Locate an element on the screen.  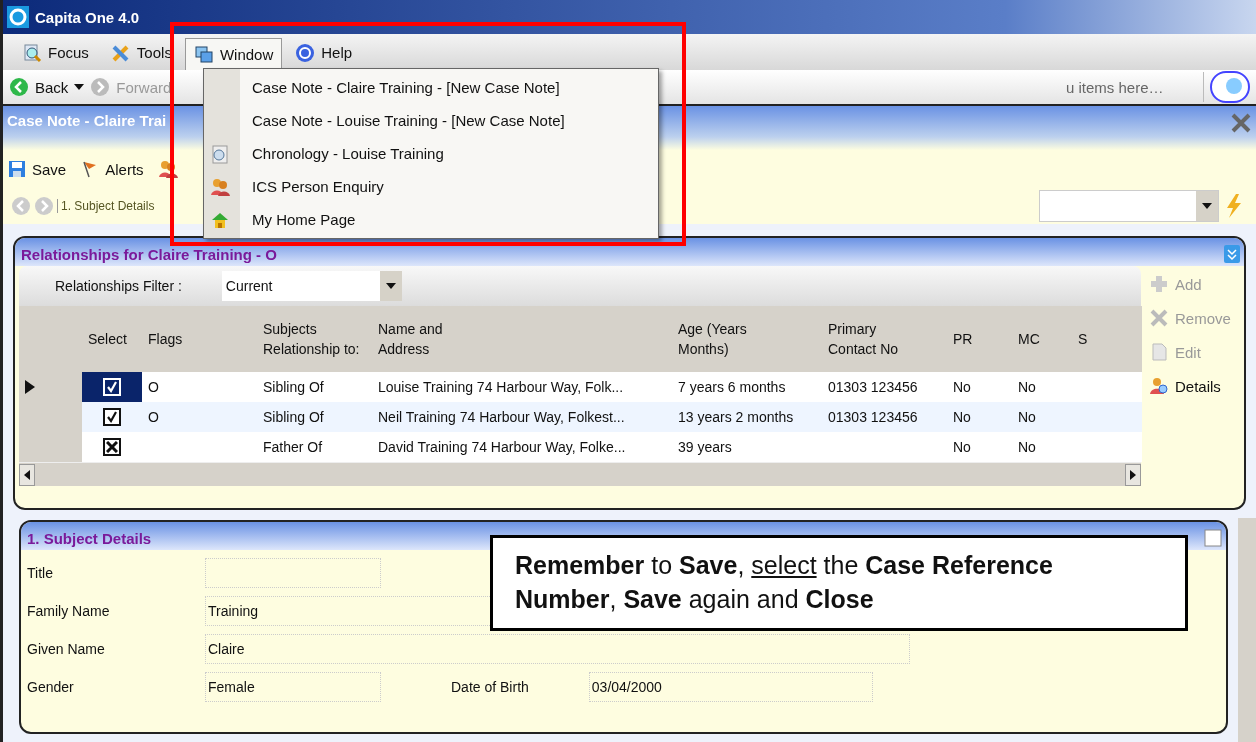
row-pointer-icon is located at coordinates (30, 387).